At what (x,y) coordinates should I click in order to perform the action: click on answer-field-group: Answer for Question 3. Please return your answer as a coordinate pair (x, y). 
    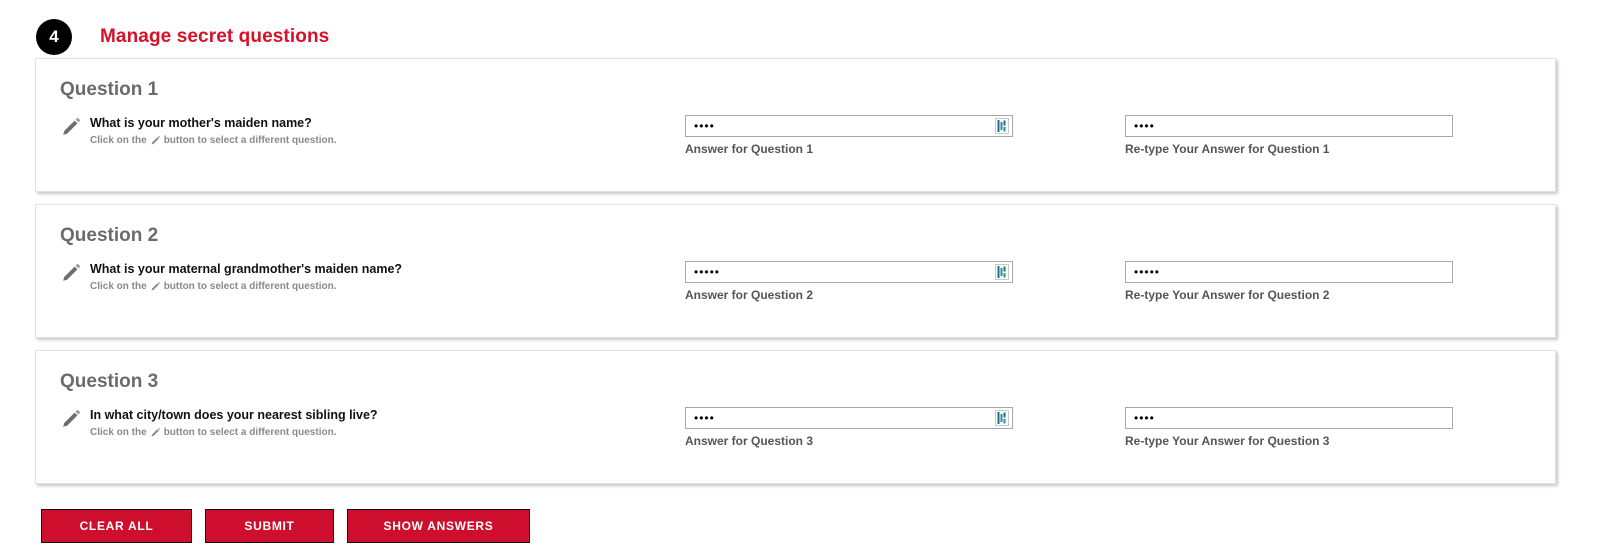
    Looking at the image, I should click on (849, 427).